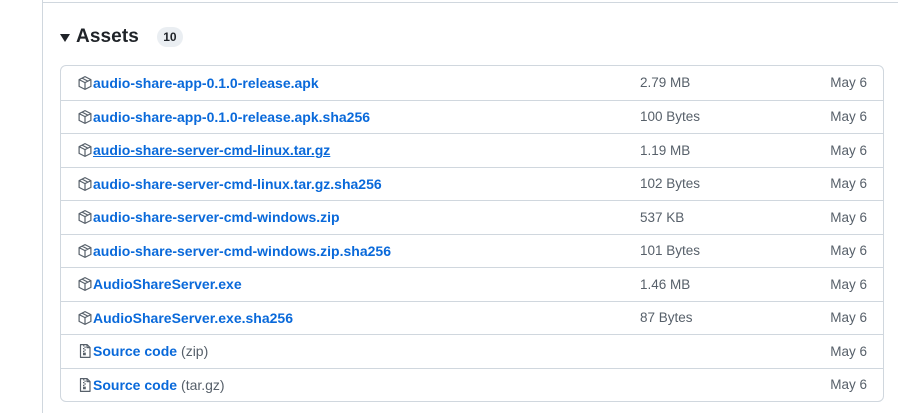 The width and height of the screenshot is (898, 413). What do you see at coordinates (167, 284) in the screenshot?
I see `asset-name: AudioShareServer.exe` at bounding box center [167, 284].